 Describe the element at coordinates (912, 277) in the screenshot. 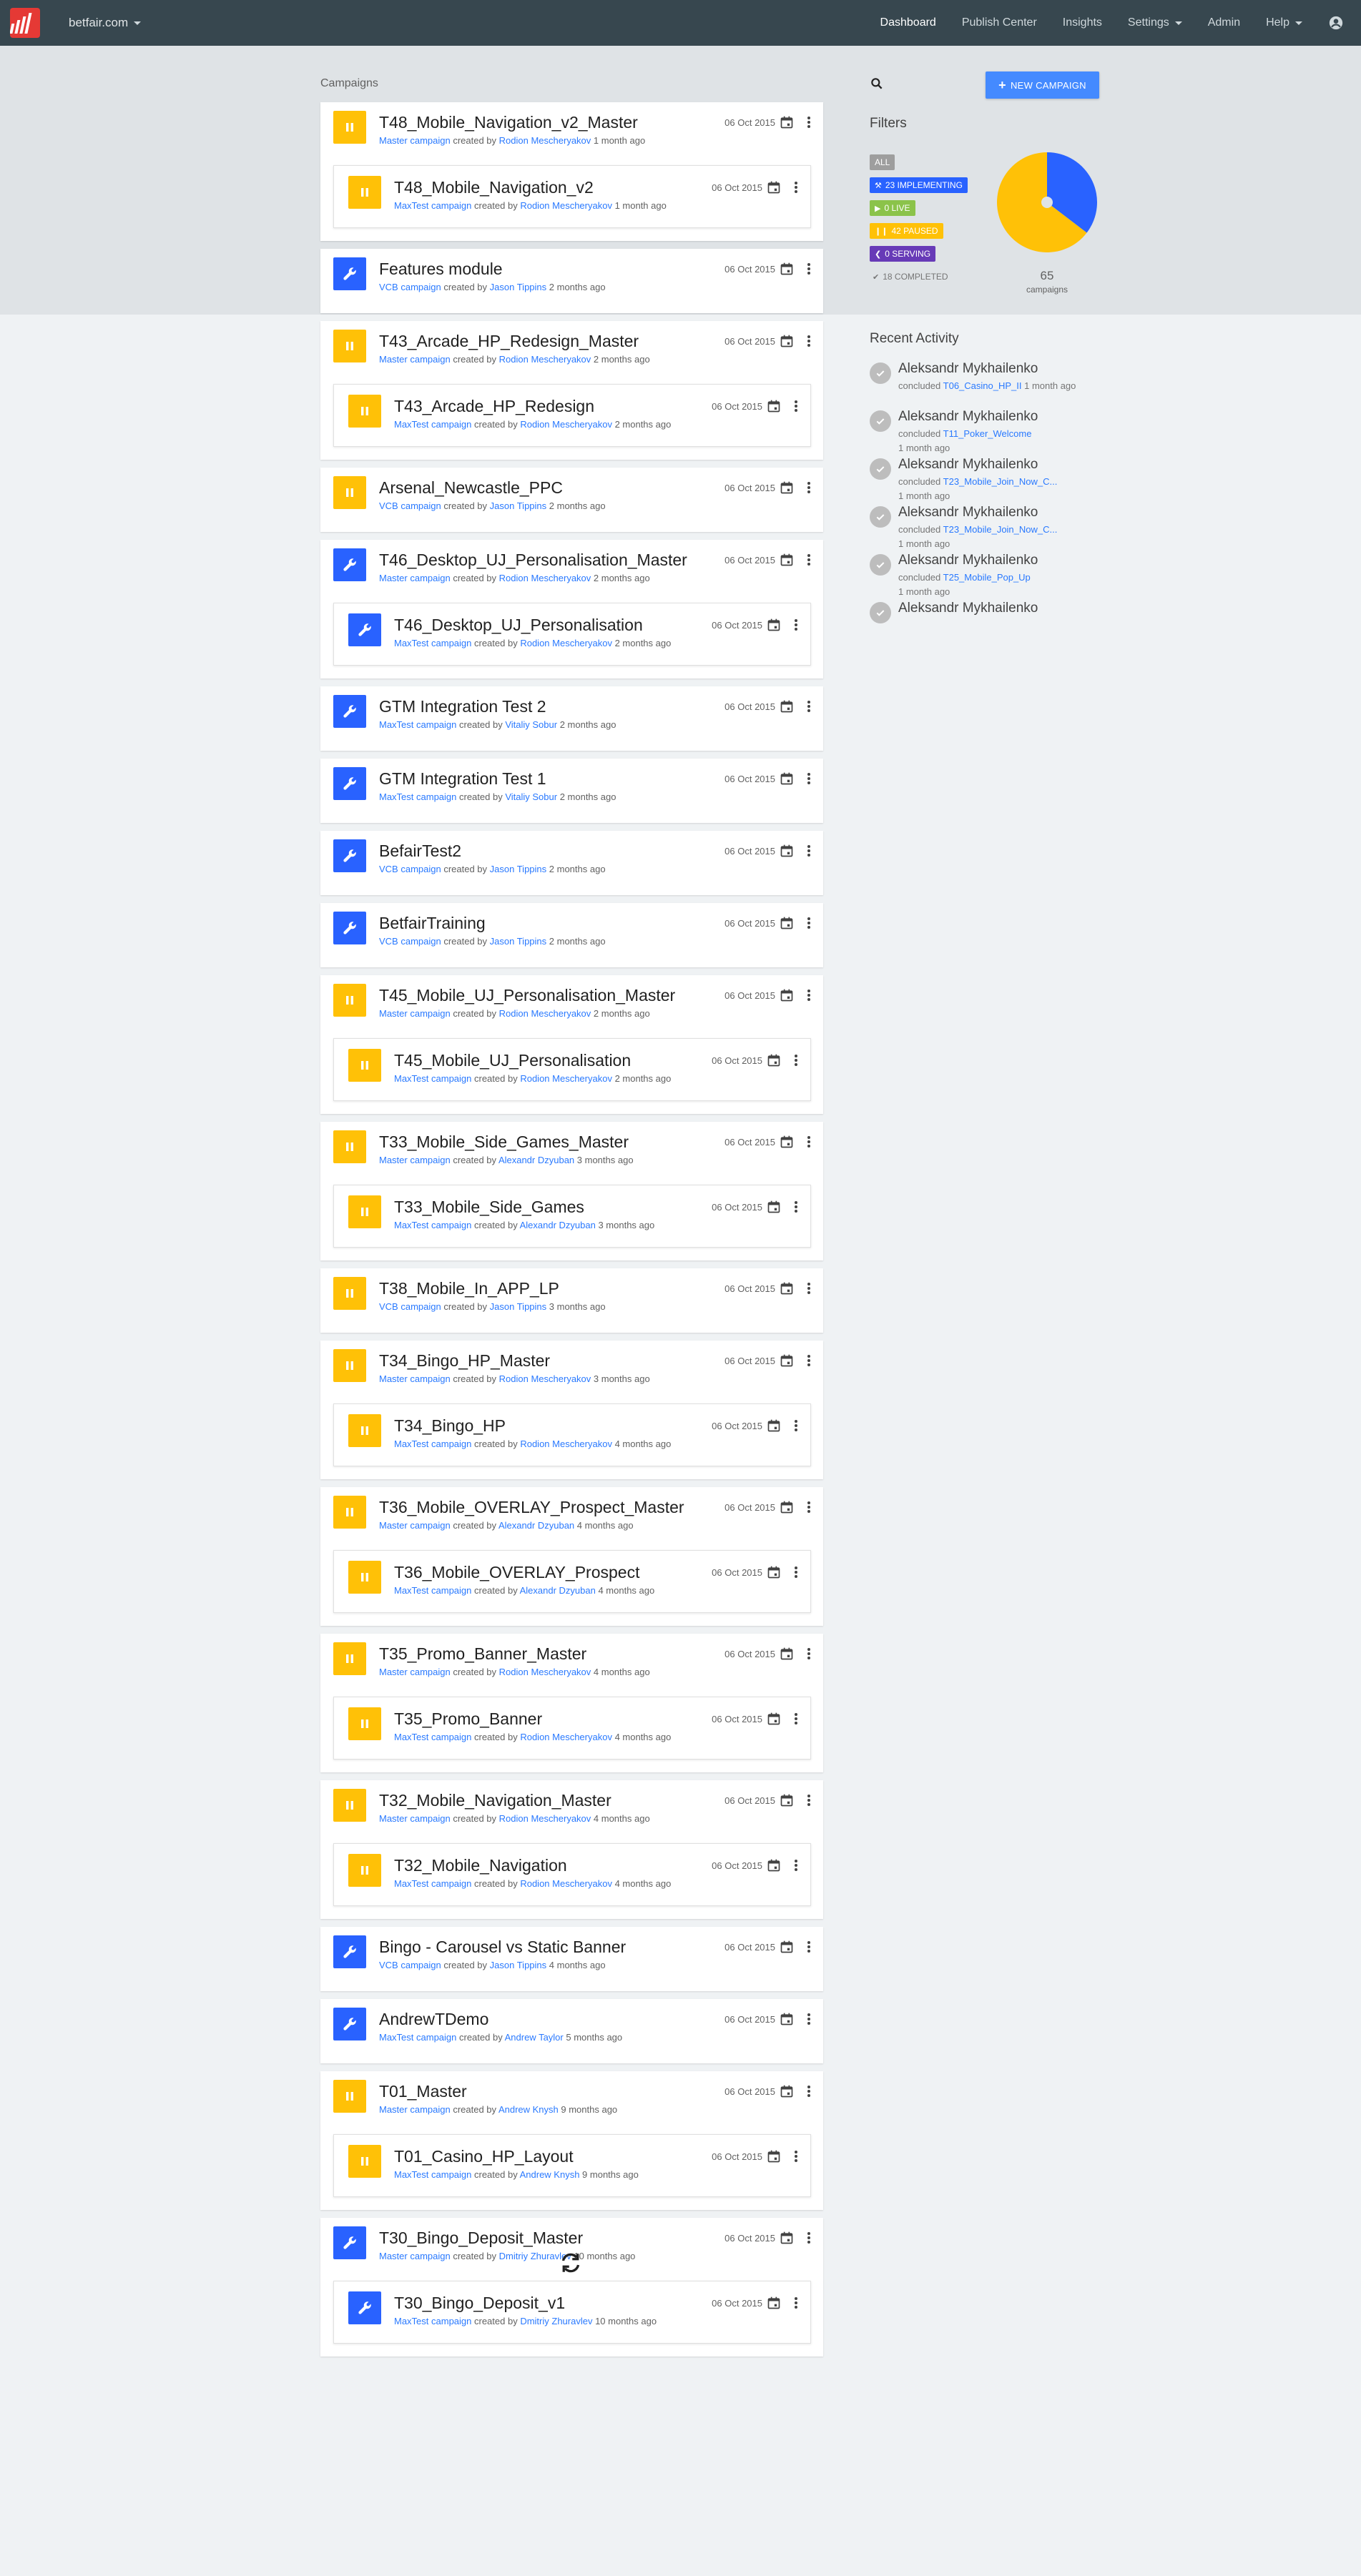

I see `filter-chip-completed: ✔ 18 COMPLETED` at that location.